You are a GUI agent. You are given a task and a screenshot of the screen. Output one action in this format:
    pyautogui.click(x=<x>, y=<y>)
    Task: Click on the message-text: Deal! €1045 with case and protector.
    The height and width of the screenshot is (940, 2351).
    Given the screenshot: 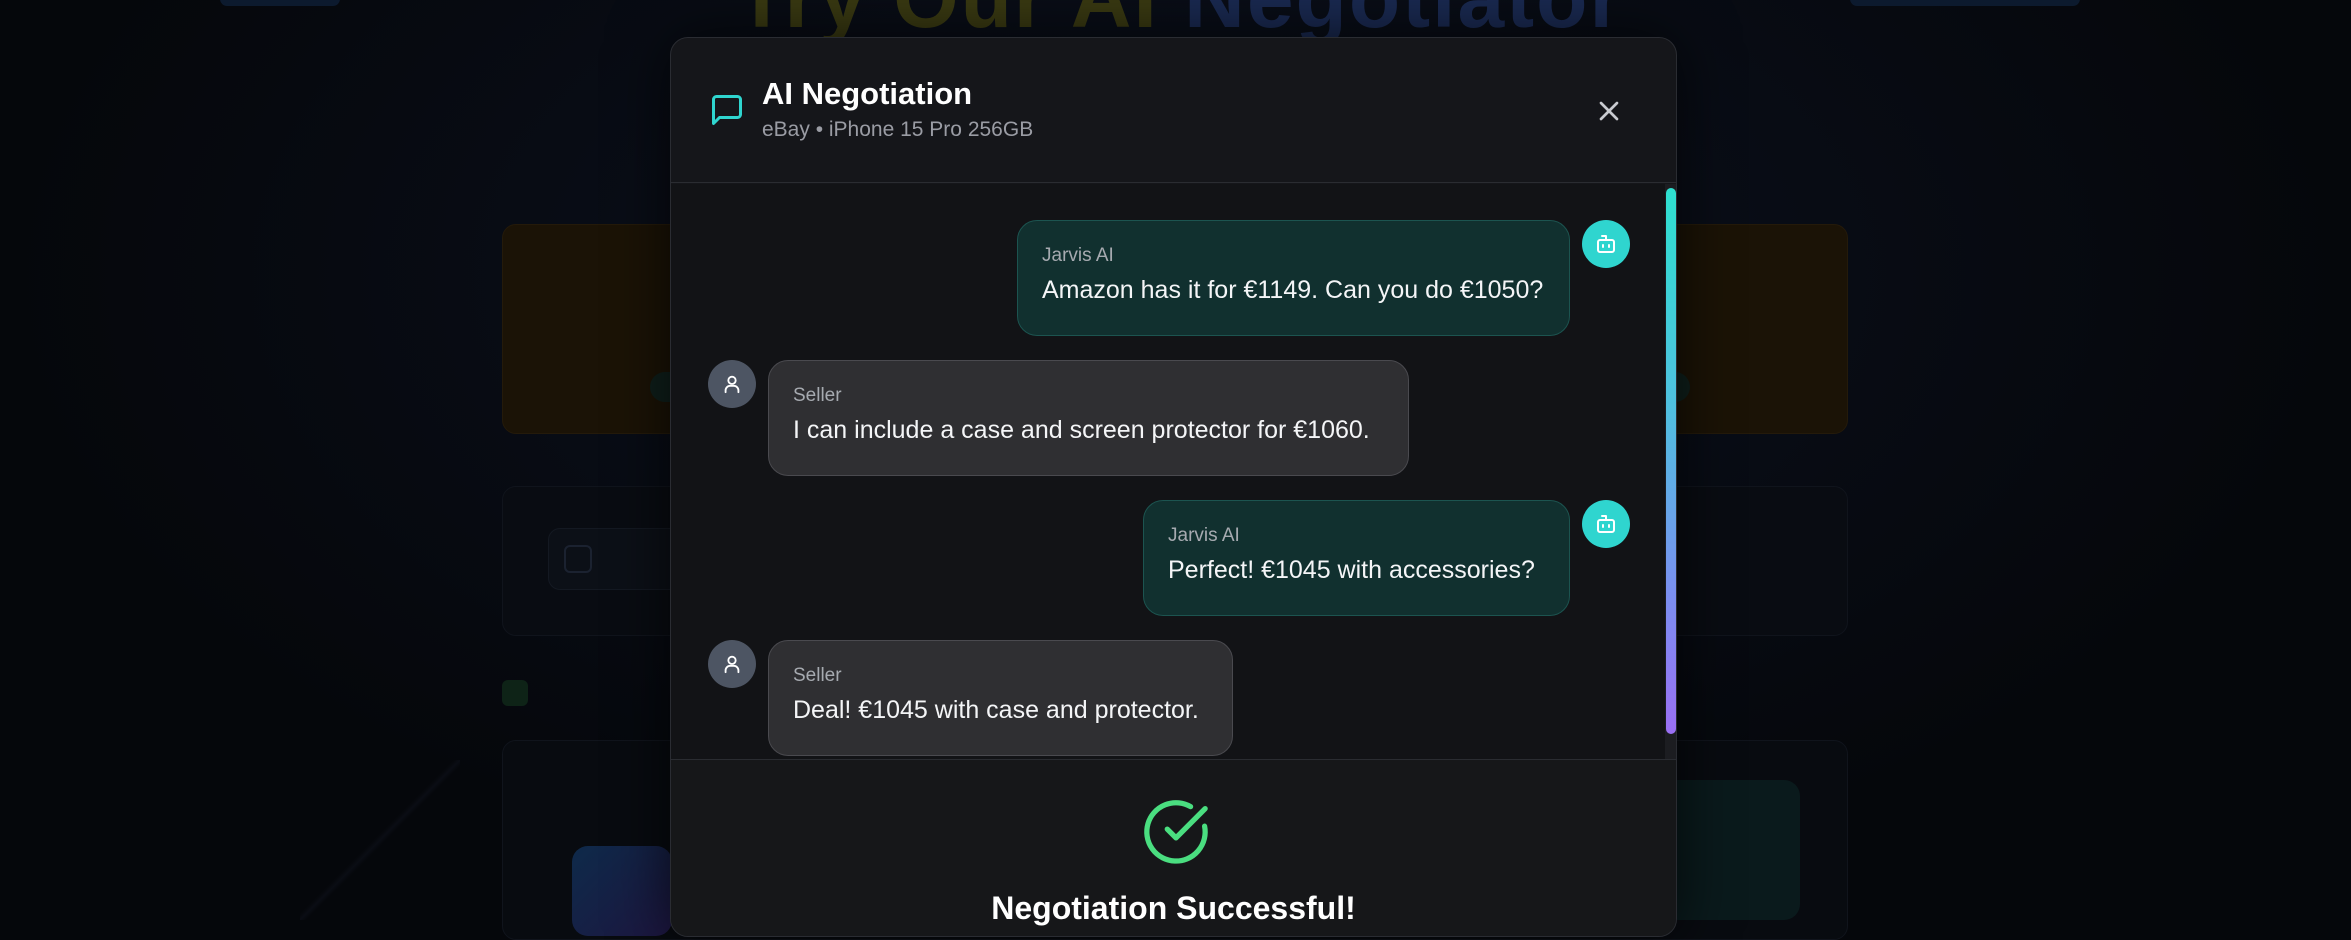 What is the action you would take?
    pyautogui.click(x=996, y=710)
    